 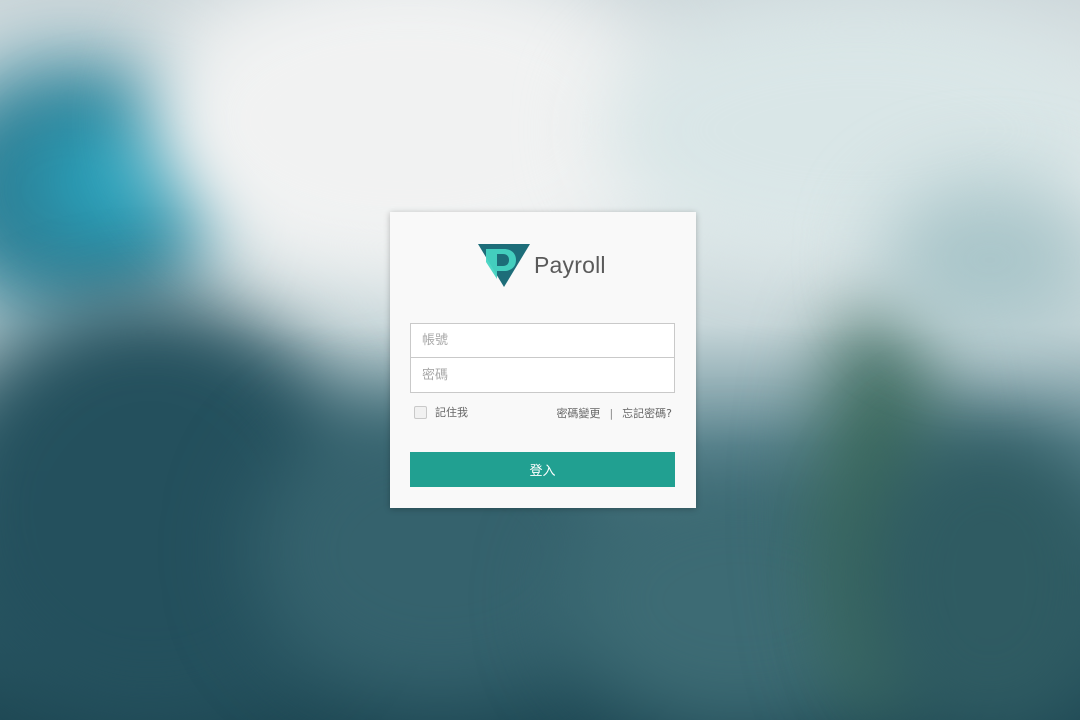 What do you see at coordinates (578, 413) in the screenshot?
I see `change-password-link: 密碼變更` at bounding box center [578, 413].